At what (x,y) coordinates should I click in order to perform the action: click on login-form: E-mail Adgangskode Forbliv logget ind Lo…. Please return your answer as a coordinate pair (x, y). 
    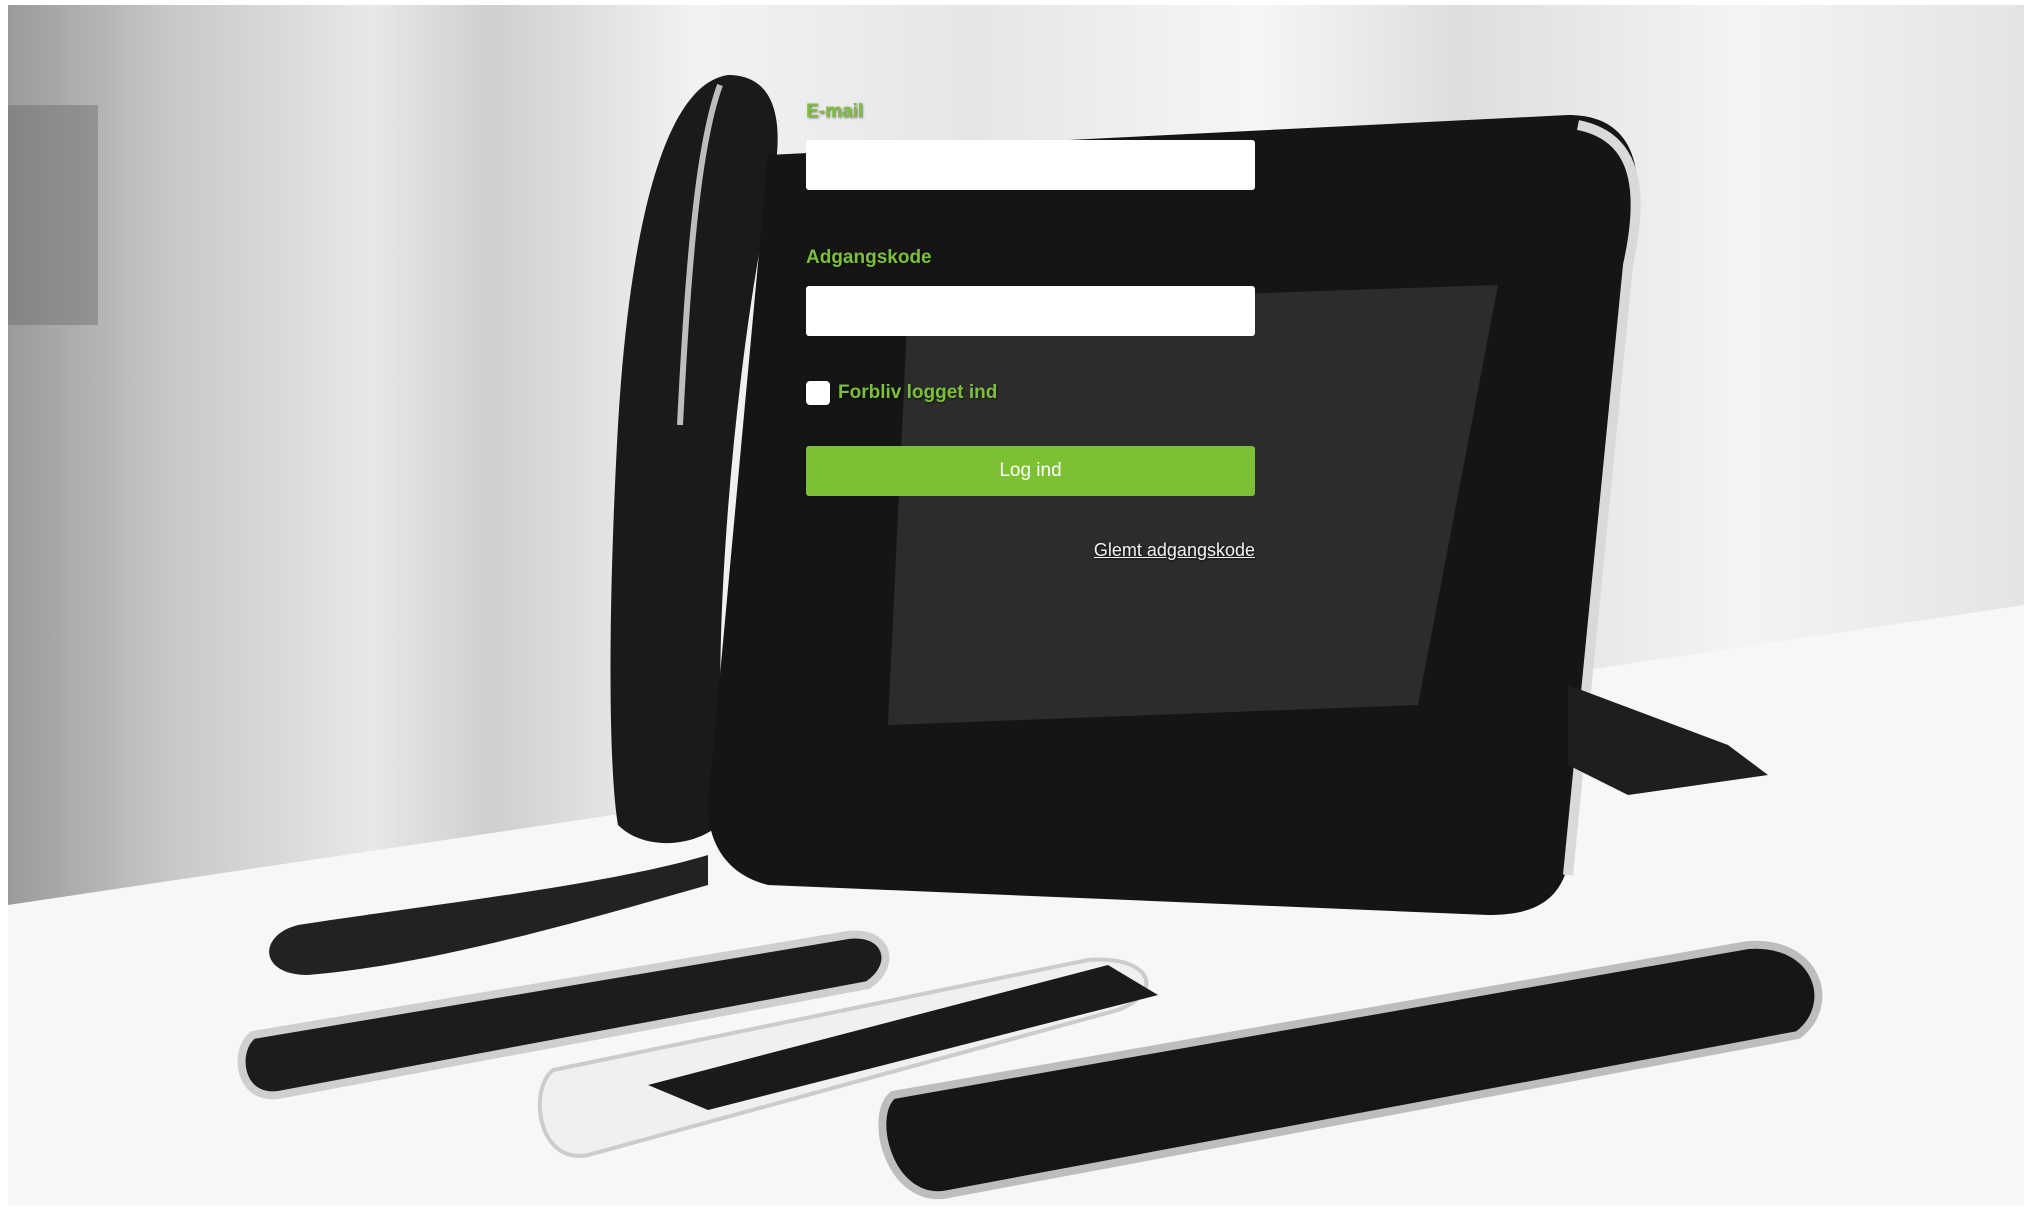
    Looking at the image, I should click on (1030, 330).